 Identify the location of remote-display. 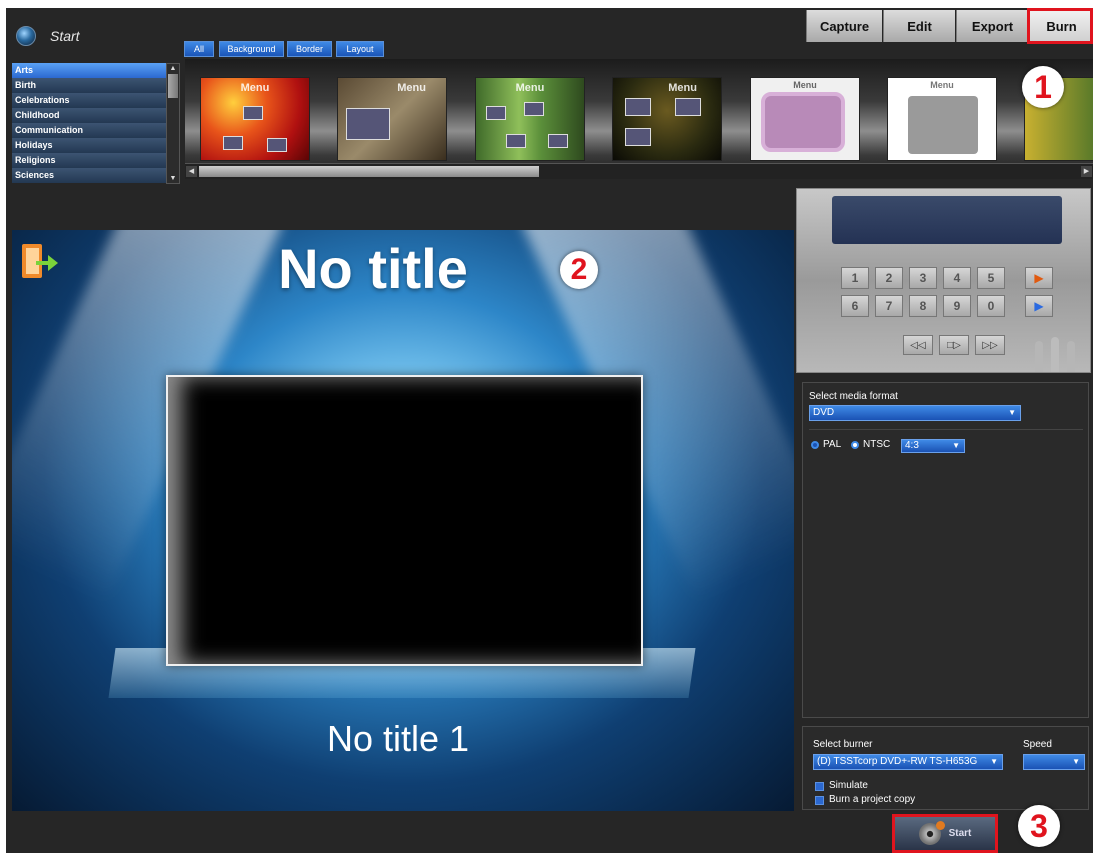
(947, 220).